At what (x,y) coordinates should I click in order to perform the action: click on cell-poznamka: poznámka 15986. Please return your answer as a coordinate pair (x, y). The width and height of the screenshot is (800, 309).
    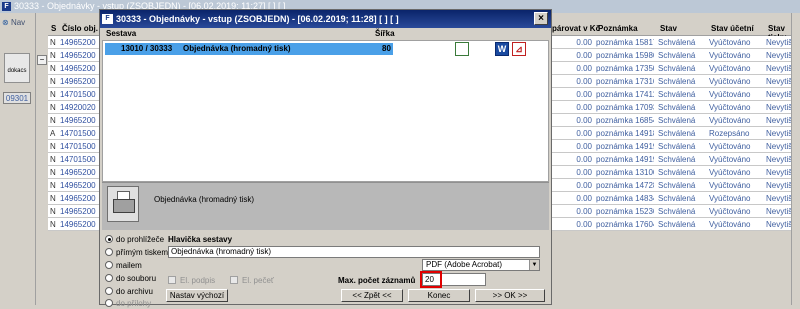
    Looking at the image, I should click on (625, 55).